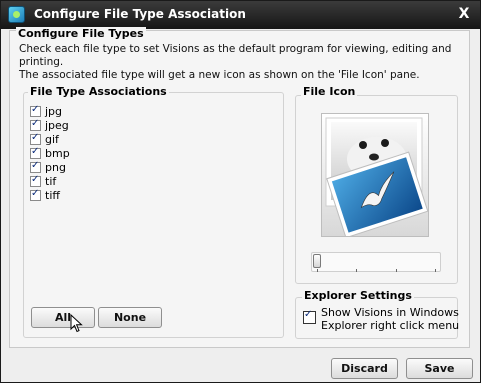 The image size is (481, 383). I want to click on title-bar: Configure File Type Association X, so click(240, 15).